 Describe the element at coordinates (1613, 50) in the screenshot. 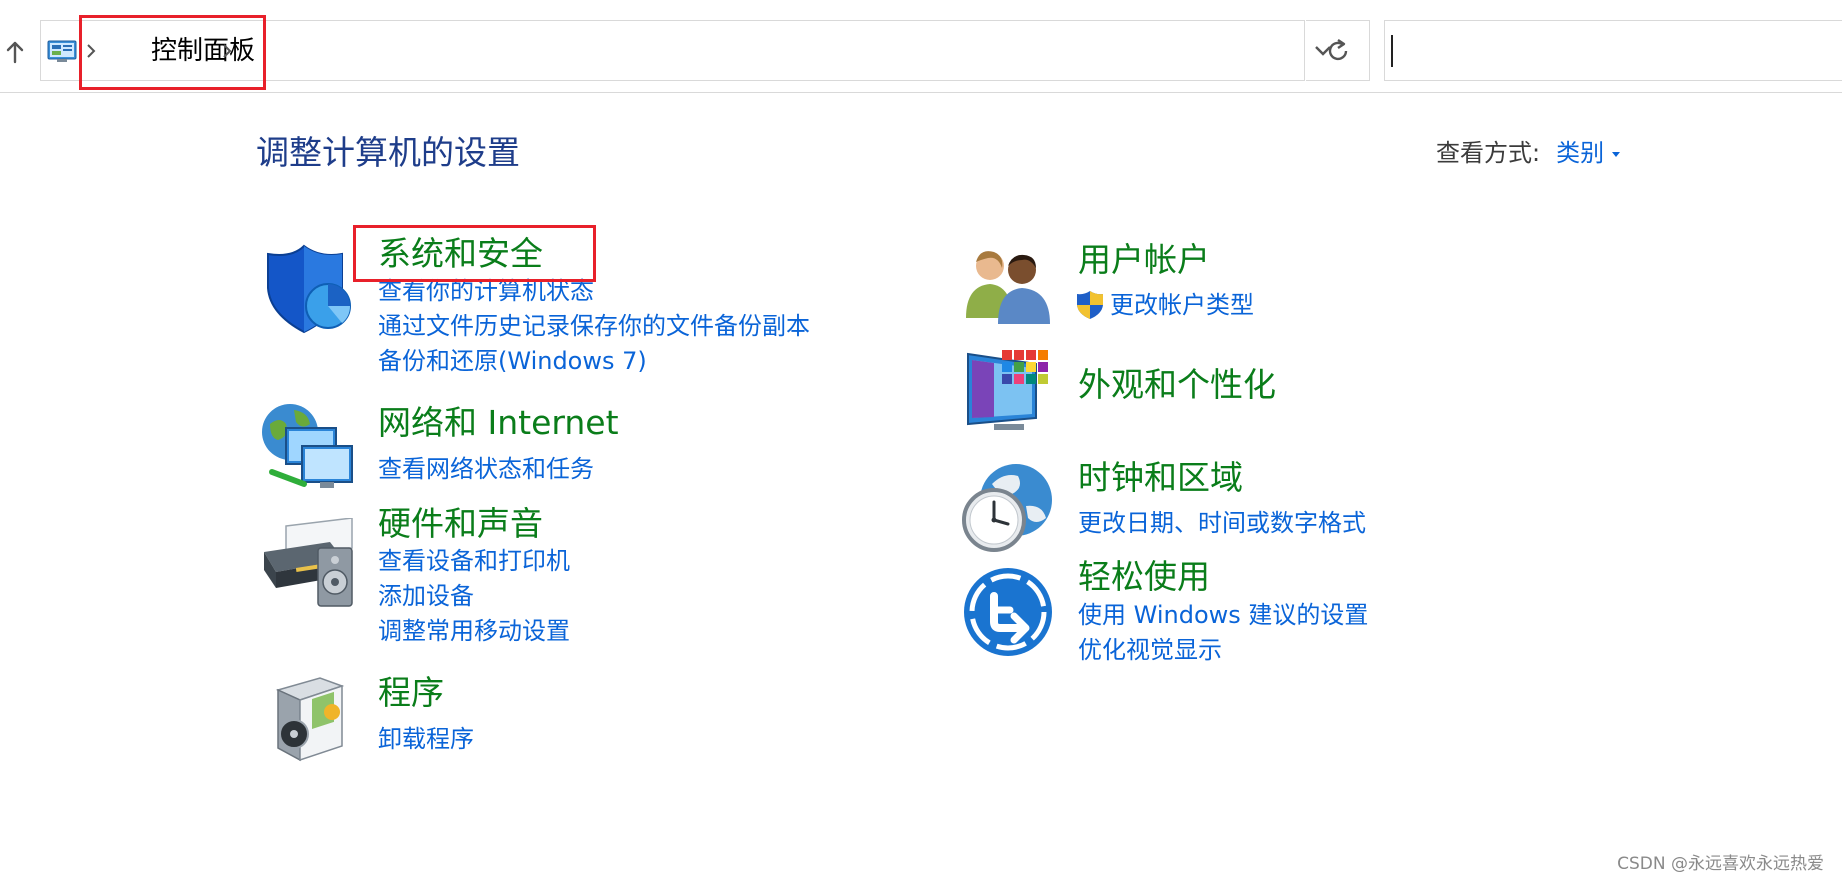

I see `search-input` at that location.